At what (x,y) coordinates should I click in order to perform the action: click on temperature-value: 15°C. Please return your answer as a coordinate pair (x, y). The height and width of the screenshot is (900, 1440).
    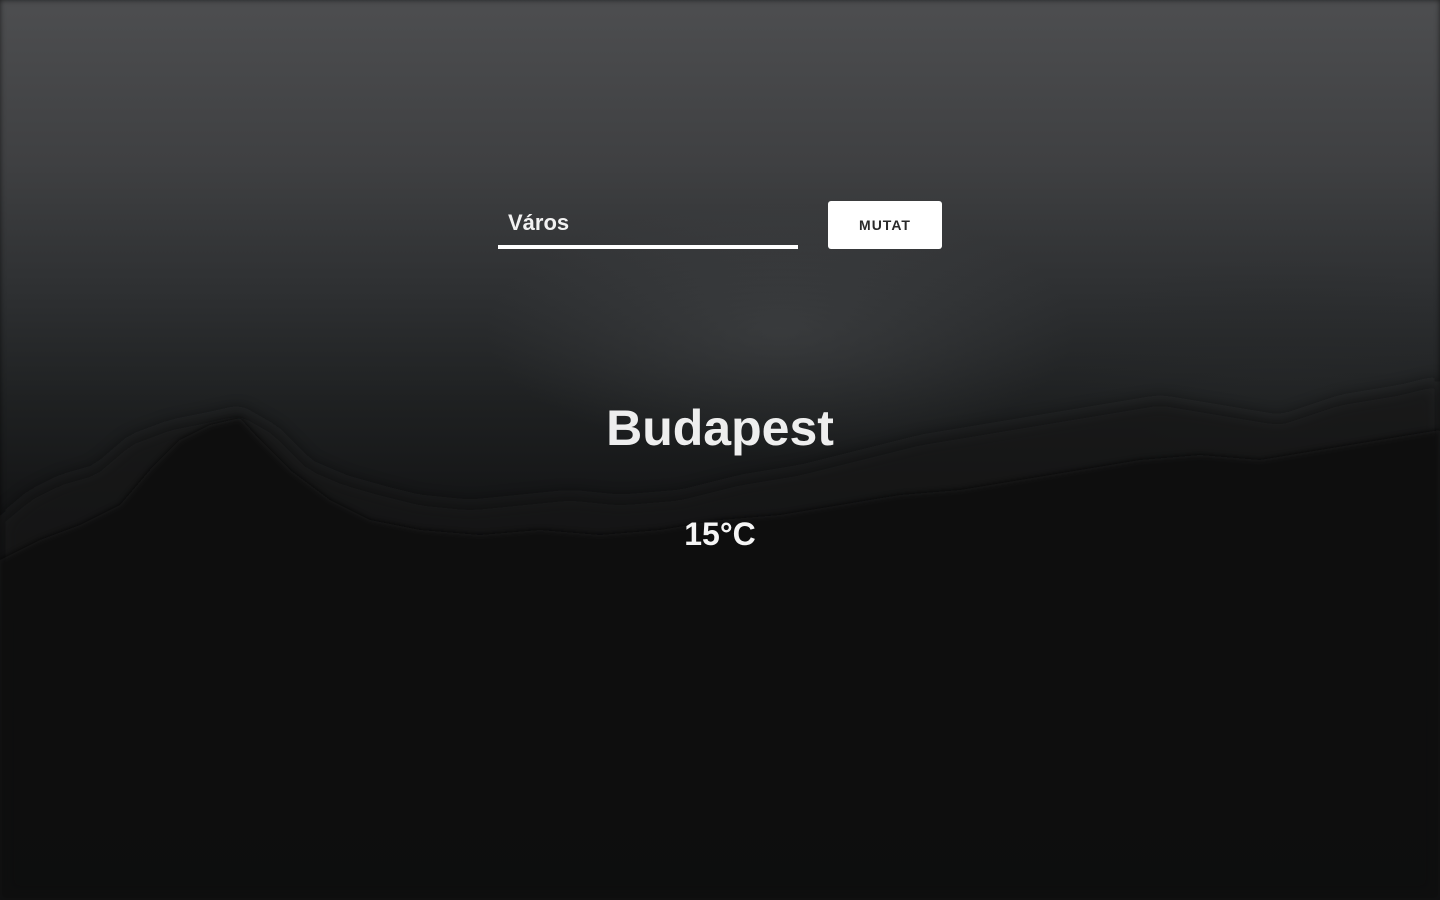
    Looking at the image, I should click on (720, 534).